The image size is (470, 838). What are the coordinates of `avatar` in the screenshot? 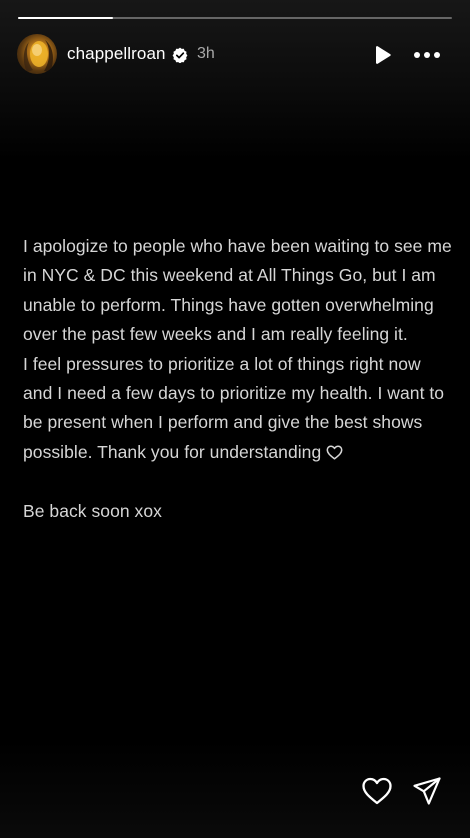 It's located at (37, 54).